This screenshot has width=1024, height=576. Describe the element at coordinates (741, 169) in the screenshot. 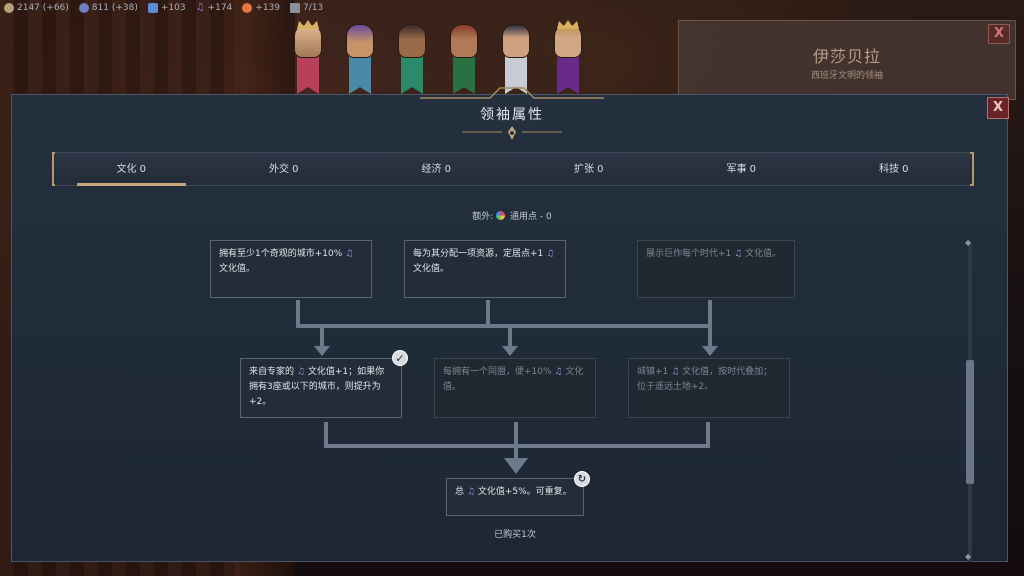

I see `tab-military: 军事 0` at that location.